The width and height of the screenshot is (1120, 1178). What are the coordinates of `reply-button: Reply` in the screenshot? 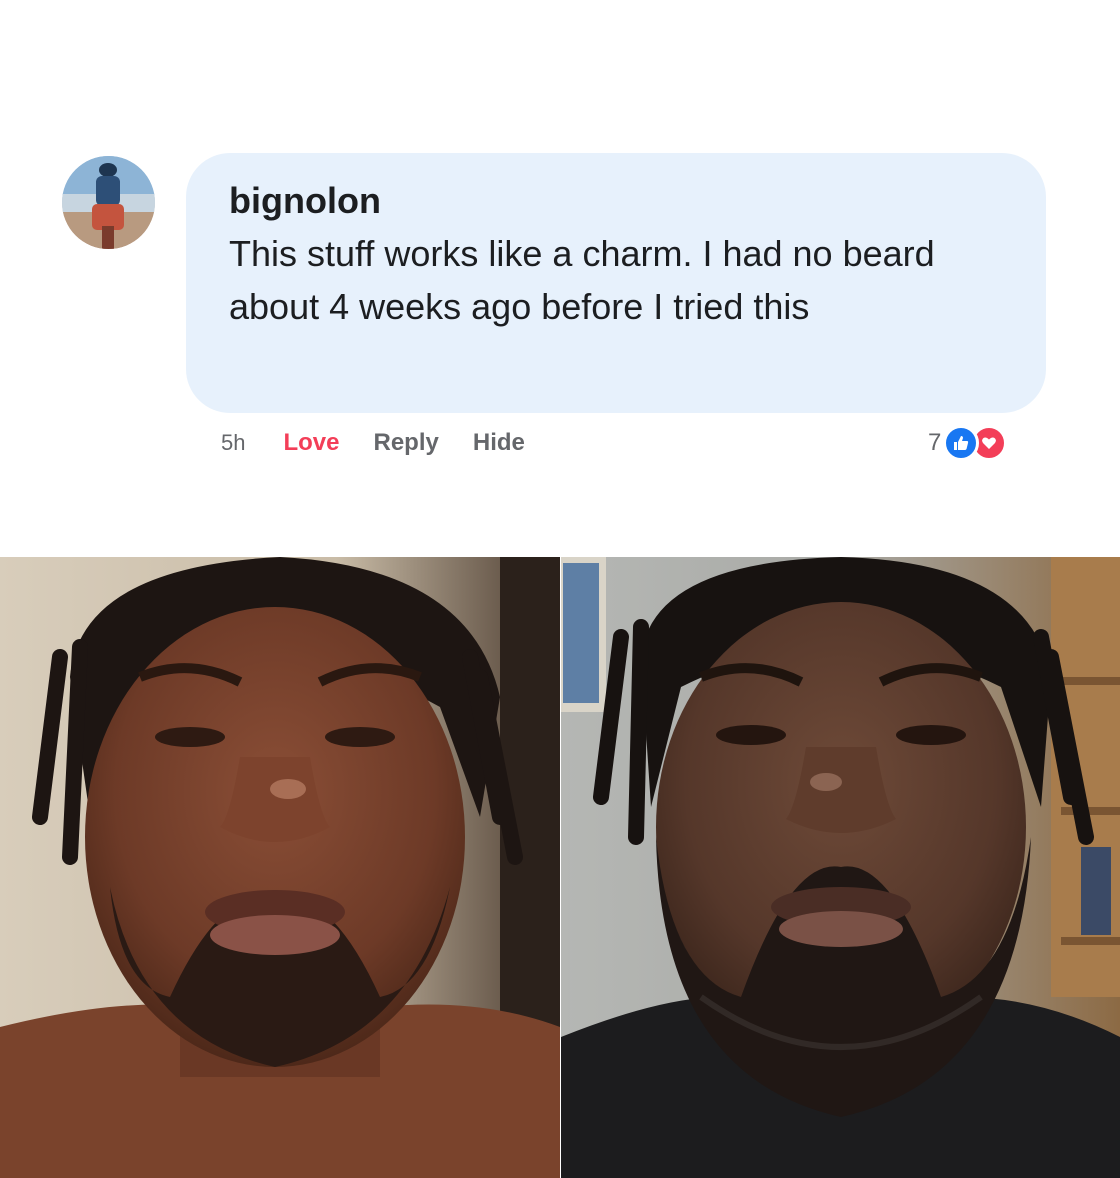 It's located at (406, 443).